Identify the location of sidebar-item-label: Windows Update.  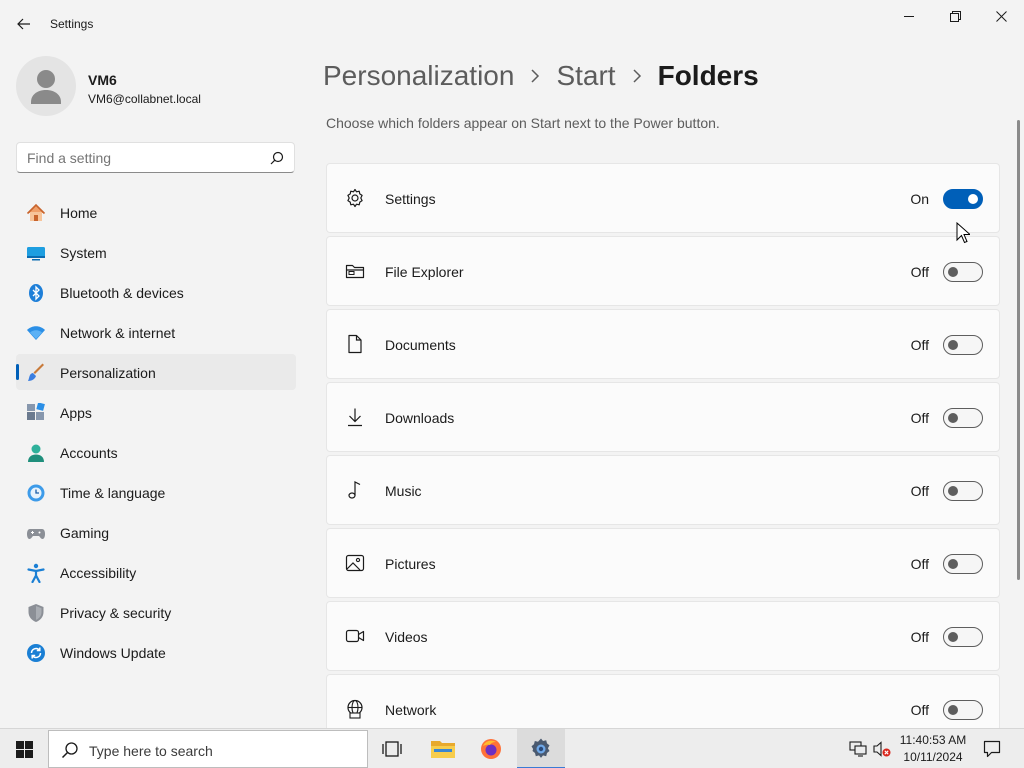
(113, 653).